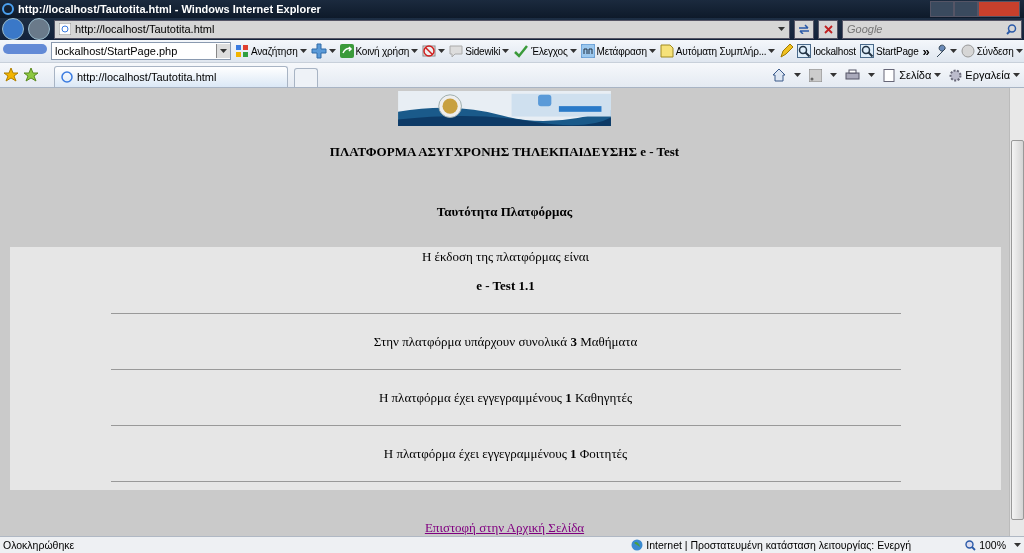 The width and height of the screenshot is (1024, 553). What do you see at coordinates (504, 152) in the screenshot?
I see `page-heading: ΠΛΑΤΦΟΡΜΑ ΑΣΥΓΧΡΟΝΗΣ ΤΗΛΕΚΠΑΙΔΕΥΣΗΣ e - Test` at bounding box center [504, 152].